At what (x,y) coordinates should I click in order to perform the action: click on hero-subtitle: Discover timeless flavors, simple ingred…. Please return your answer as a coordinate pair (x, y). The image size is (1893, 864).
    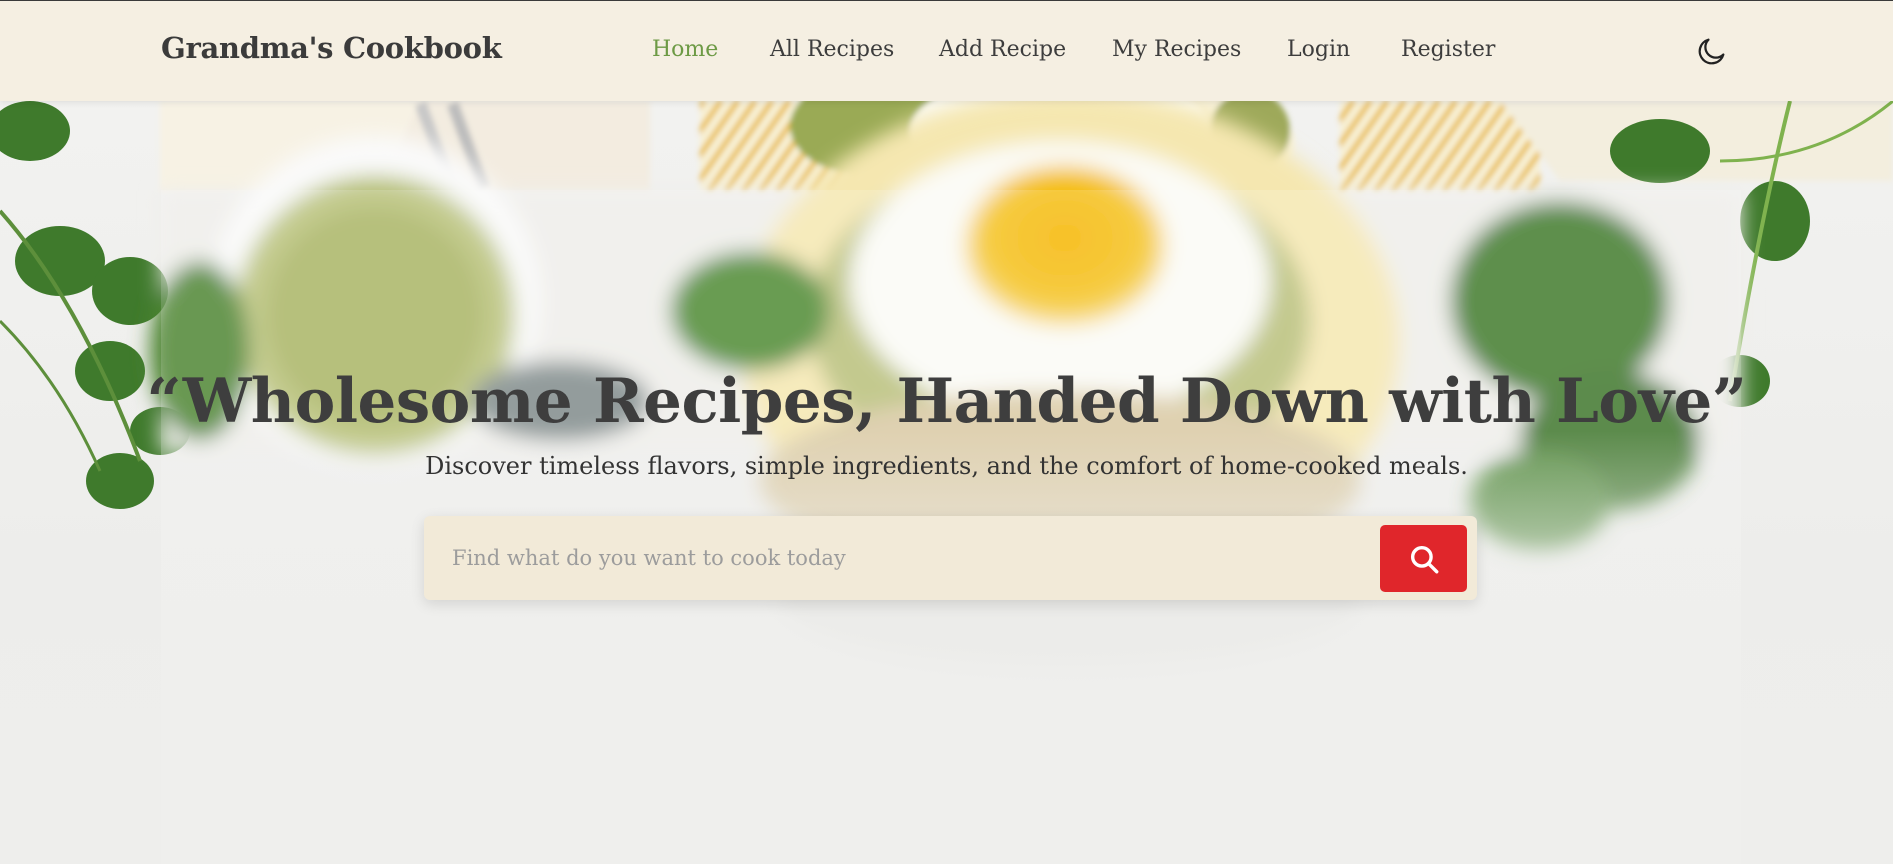
    Looking at the image, I should click on (946, 466).